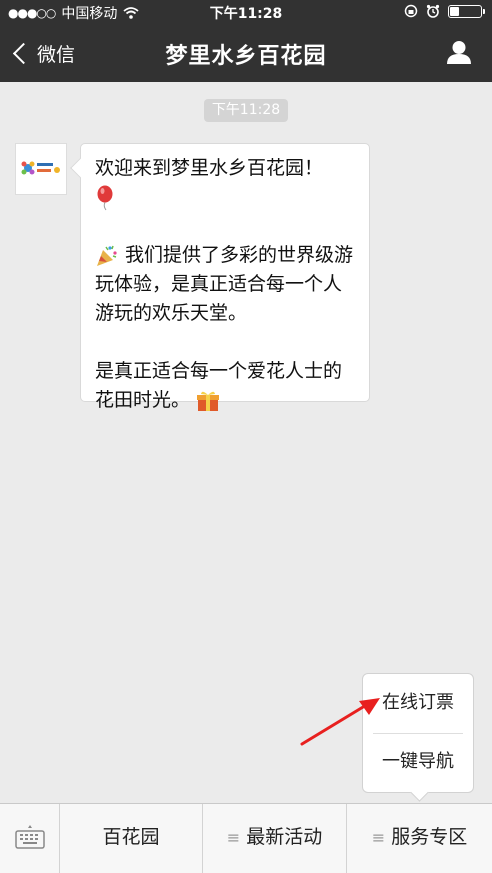 This screenshot has height=873, width=492. Describe the element at coordinates (246, 110) in the screenshot. I see `message-time-tag: 下午11:28` at that location.